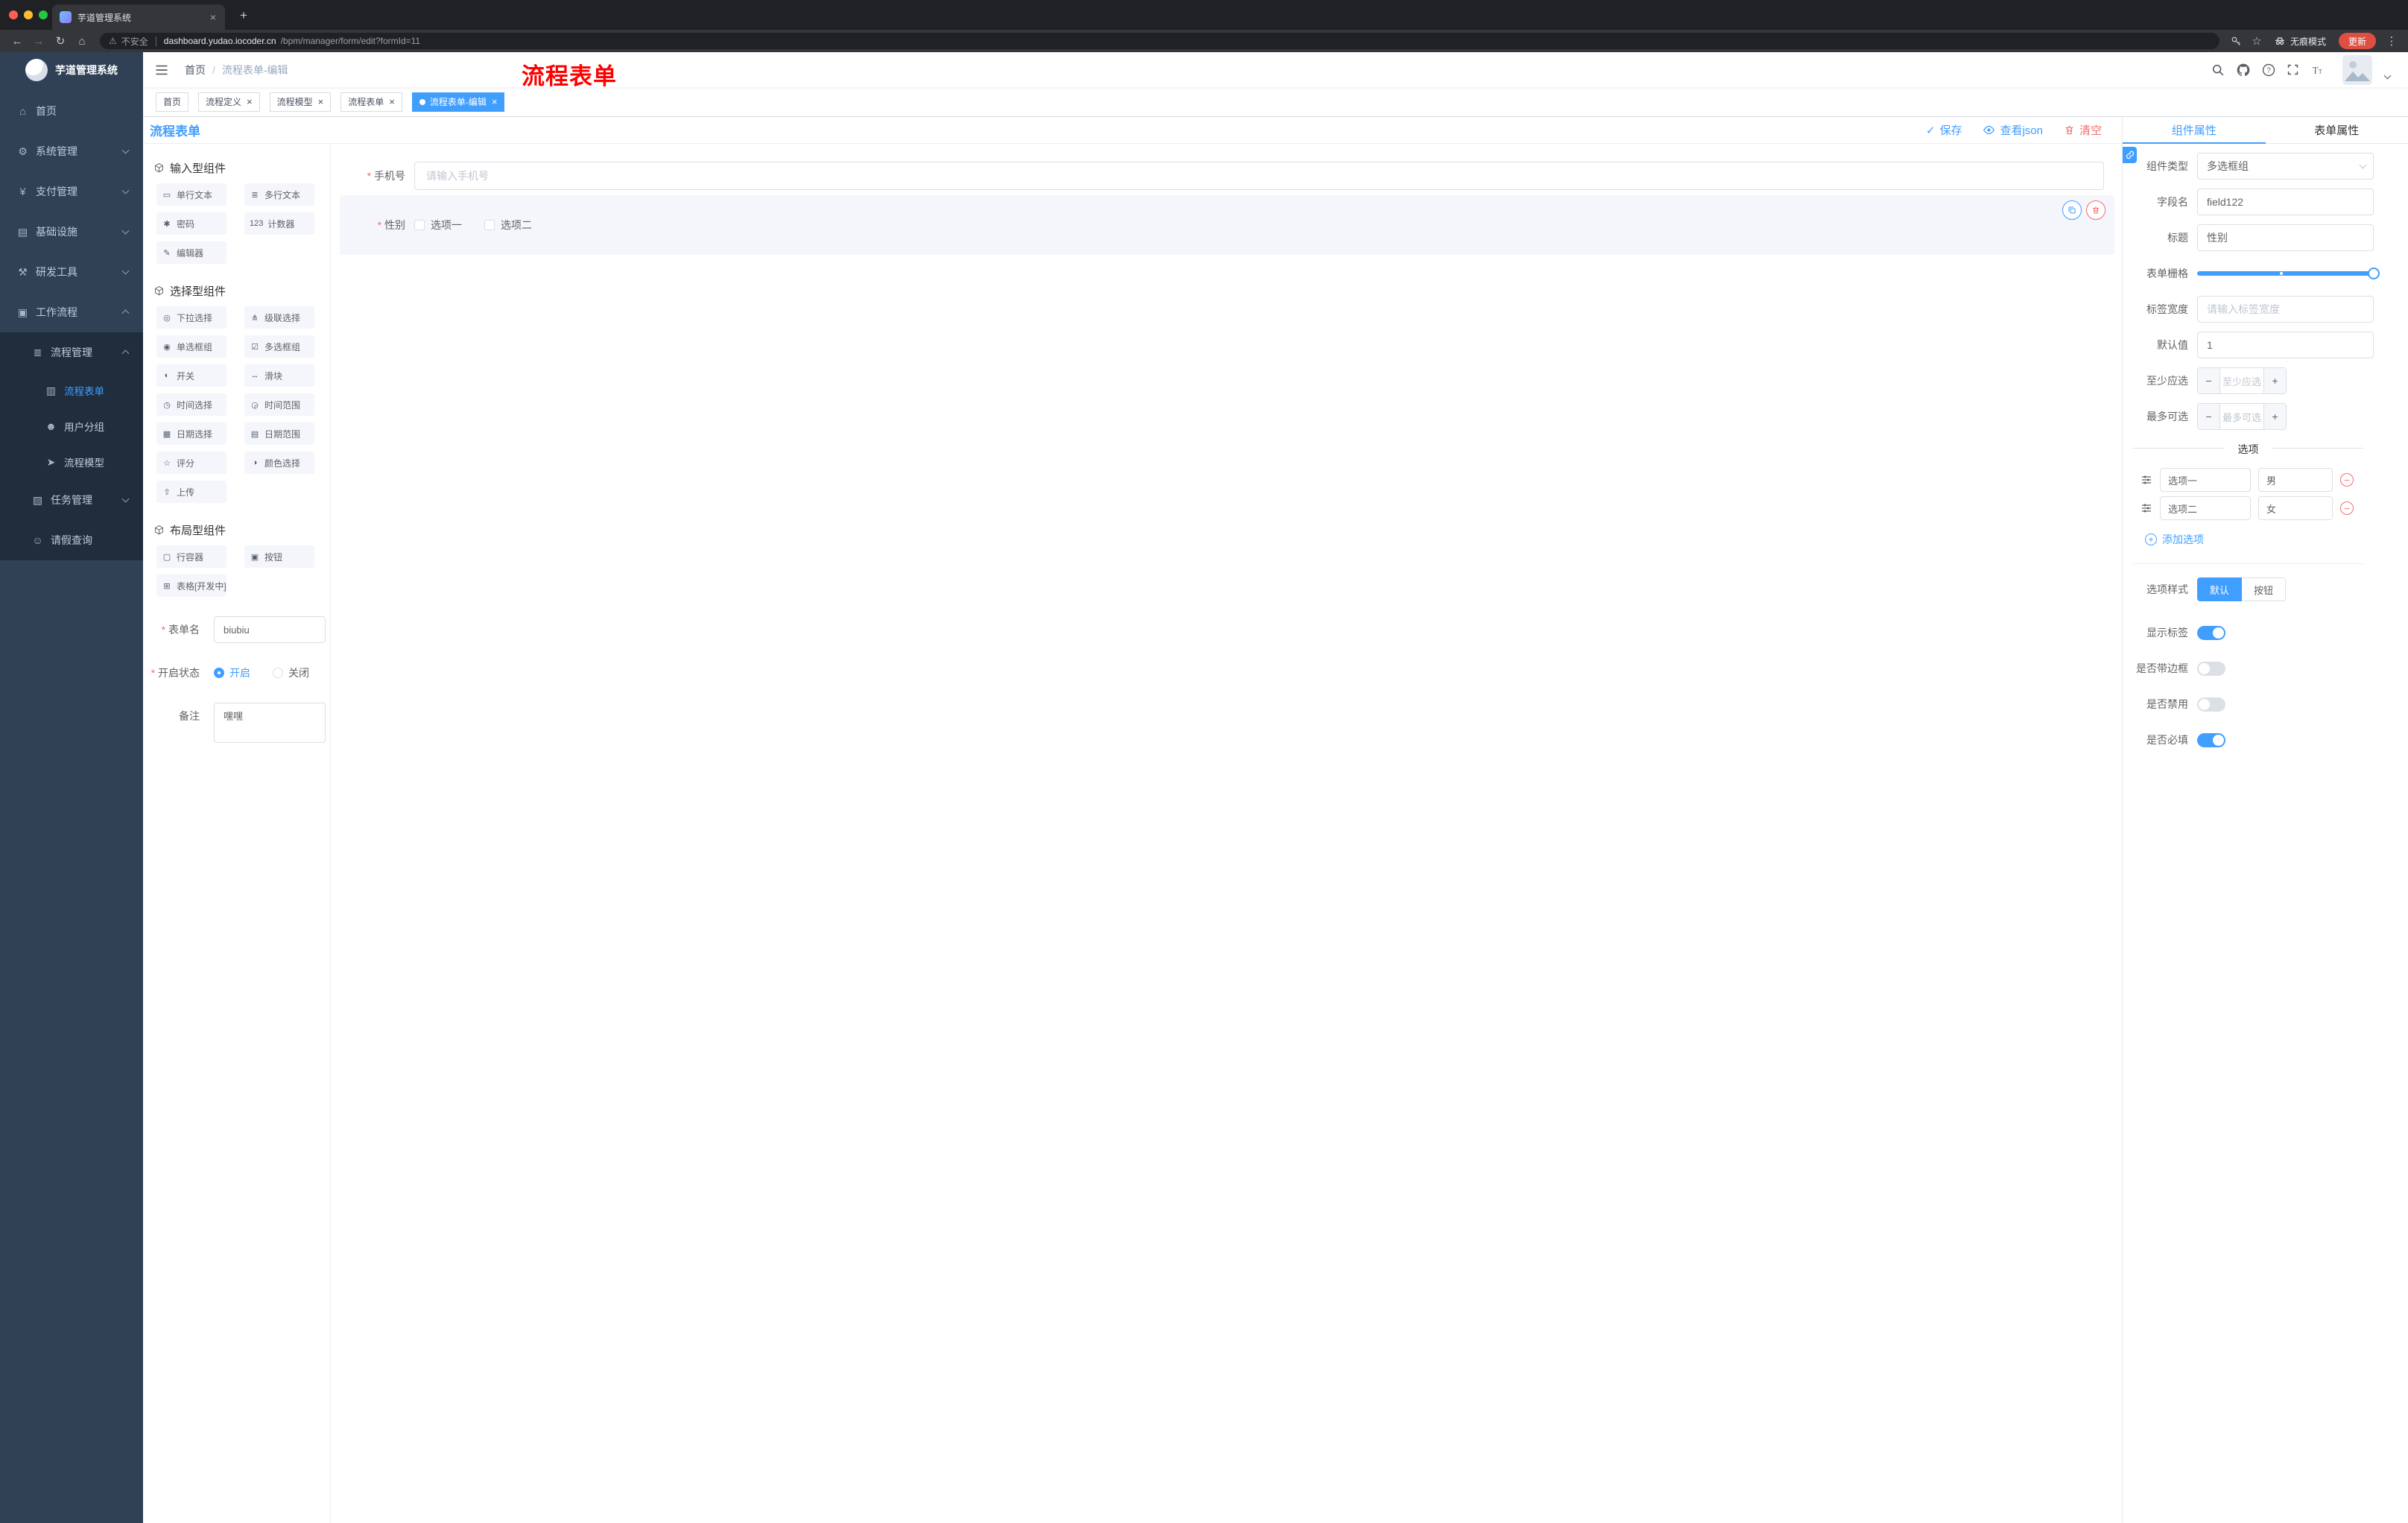 Image resolution: width=2408 pixels, height=1523 pixels. Describe the element at coordinates (2243, 70) in the screenshot. I see `github-icon` at that location.